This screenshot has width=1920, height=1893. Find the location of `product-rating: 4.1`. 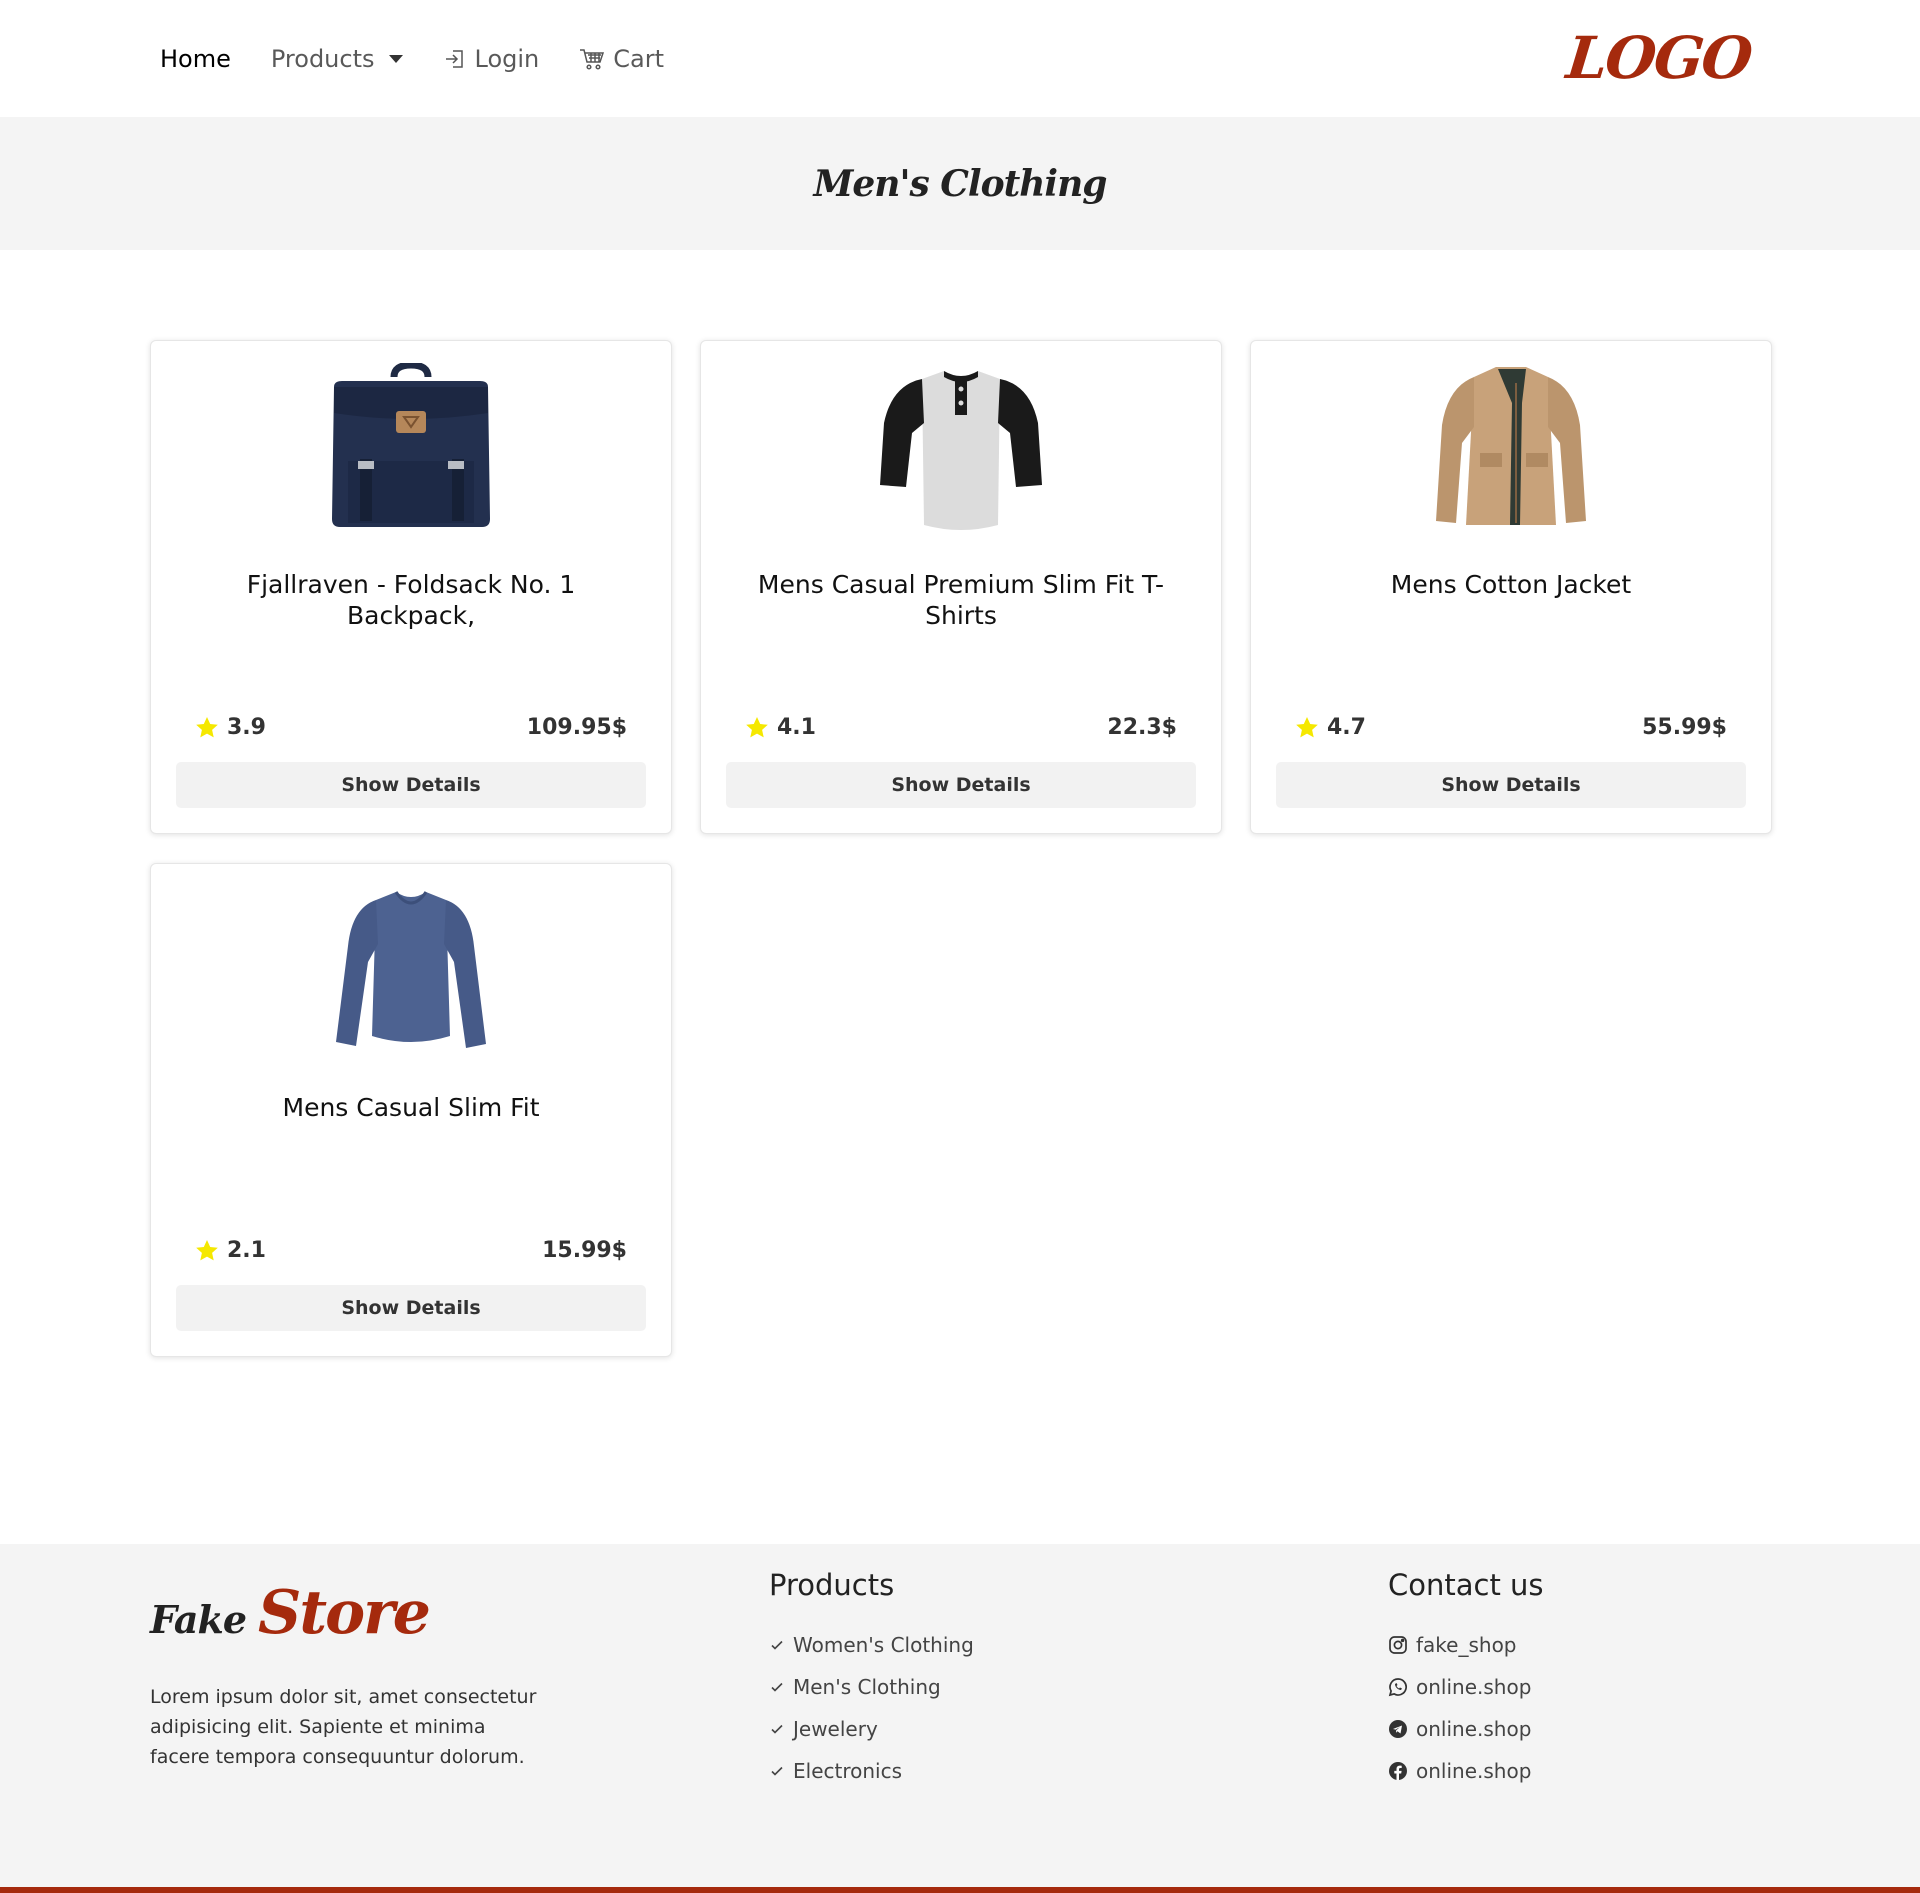

product-rating: 4.1 is located at coordinates (780, 727).